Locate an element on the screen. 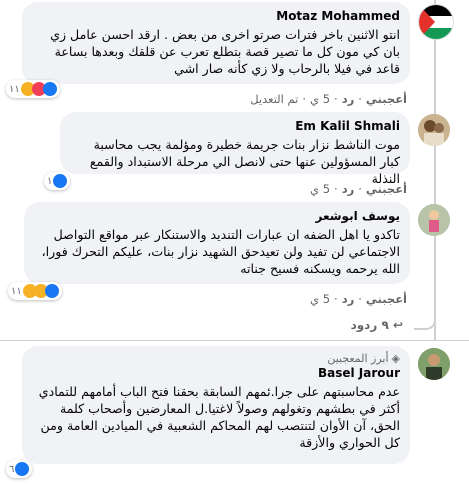 Image resolution: width=469 pixels, height=484 pixels. child-avatar-icon is located at coordinates (434, 220).